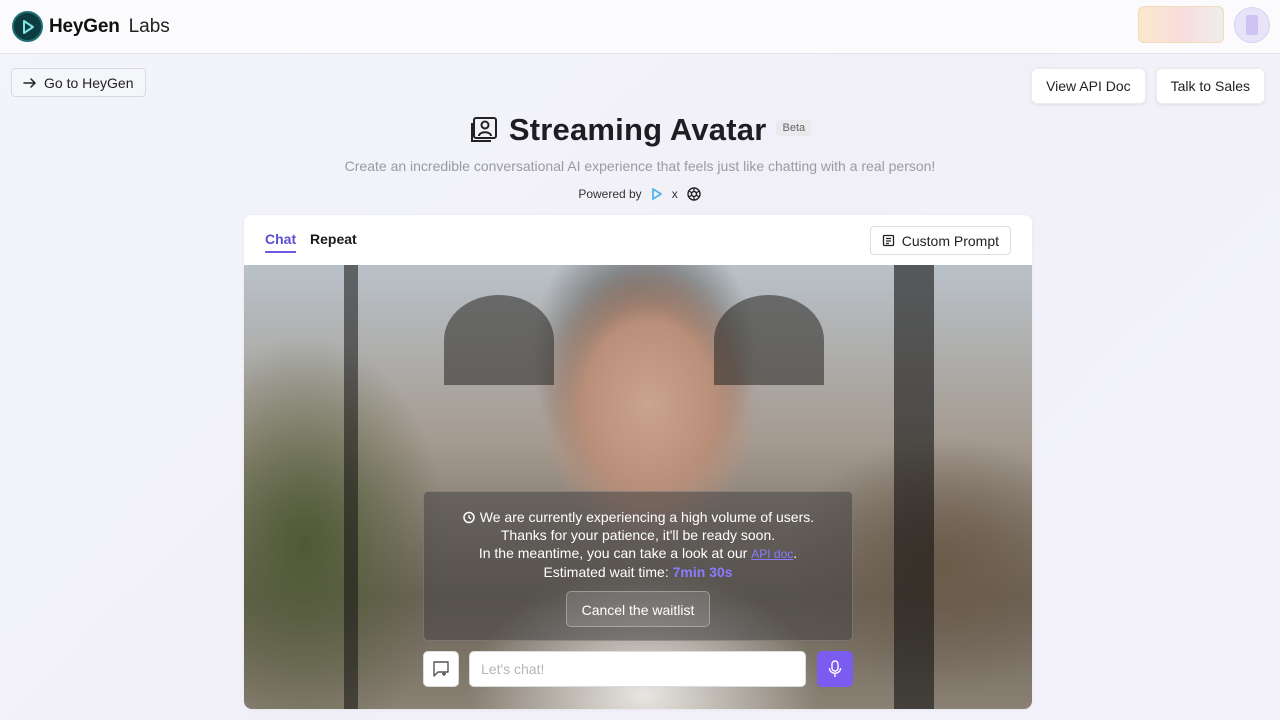  I want to click on credits-pill, so click(1181, 24).